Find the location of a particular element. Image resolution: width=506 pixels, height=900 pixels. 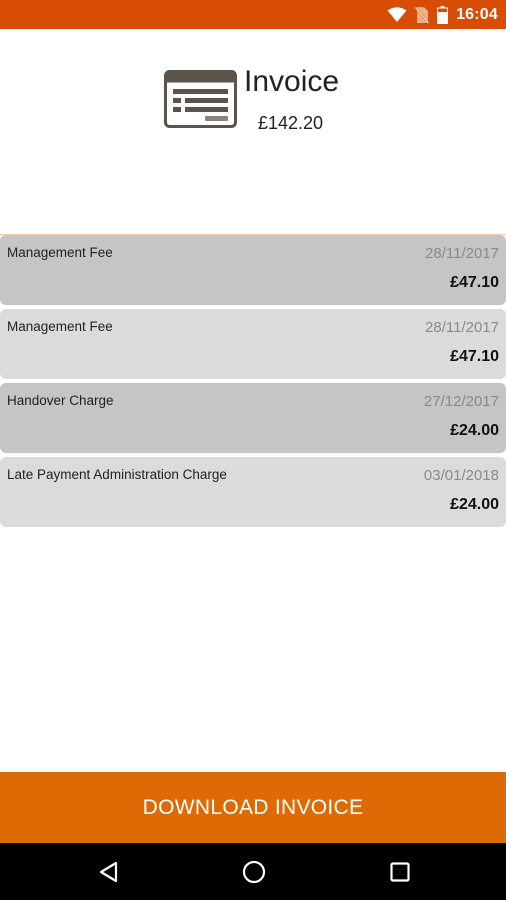

invoice-icon is located at coordinates (200, 99).